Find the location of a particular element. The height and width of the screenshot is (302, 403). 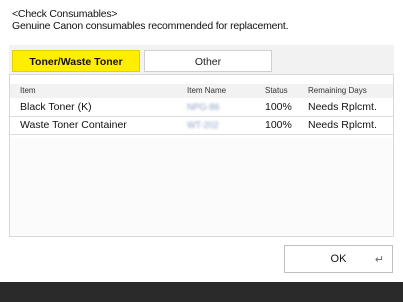

tab-bar: Toner/Waste Toner Other is located at coordinates (201, 59).